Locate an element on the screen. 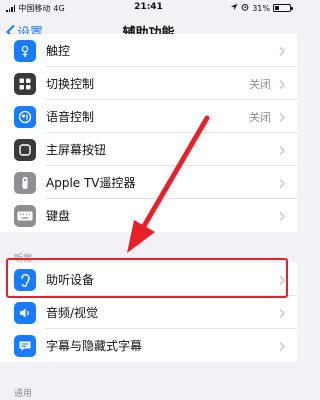  row-label: 字幕与隐藏式字幕 is located at coordinates (94, 346).